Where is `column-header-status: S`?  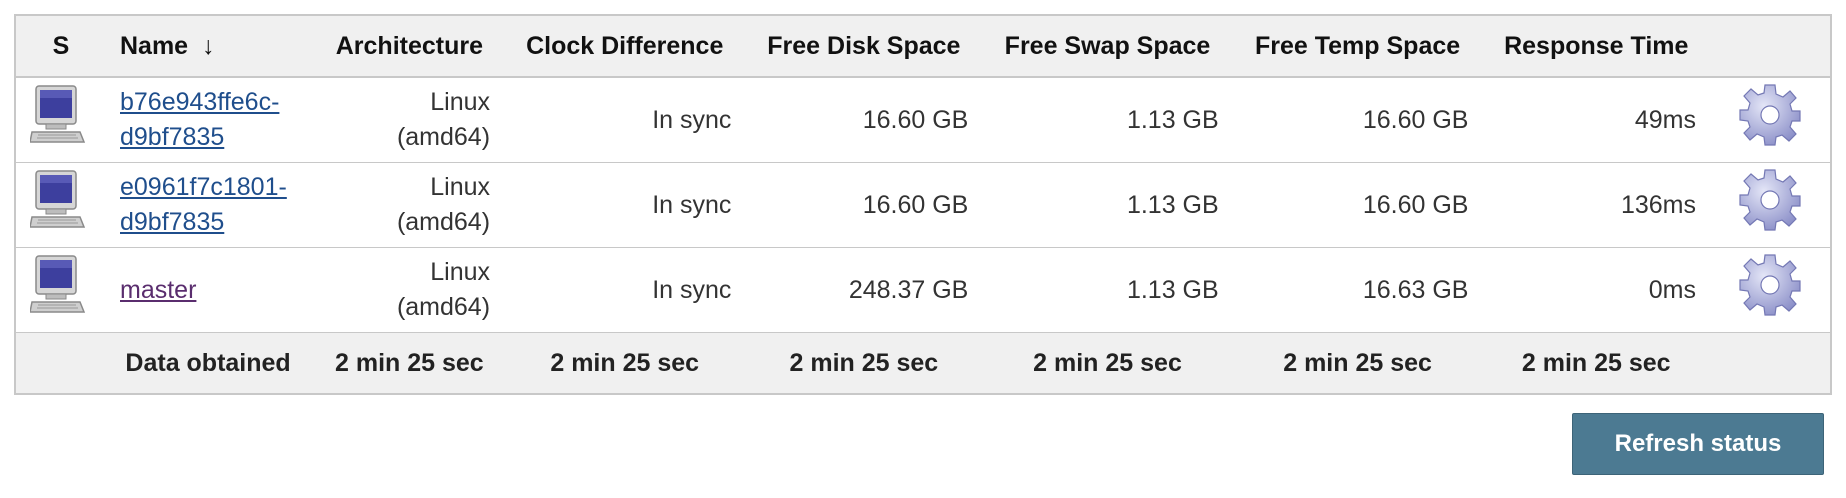 column-header-status: S is located at coordinates (60, 46).